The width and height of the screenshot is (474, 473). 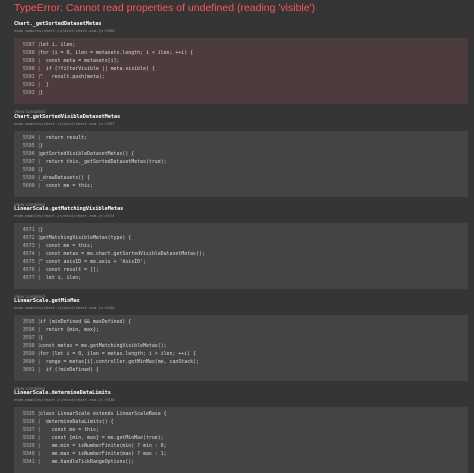 What do you see at coordinates (29, 414) in the screenshot?
I see `line-number: 9335 |` at bounding box center [29, 414].